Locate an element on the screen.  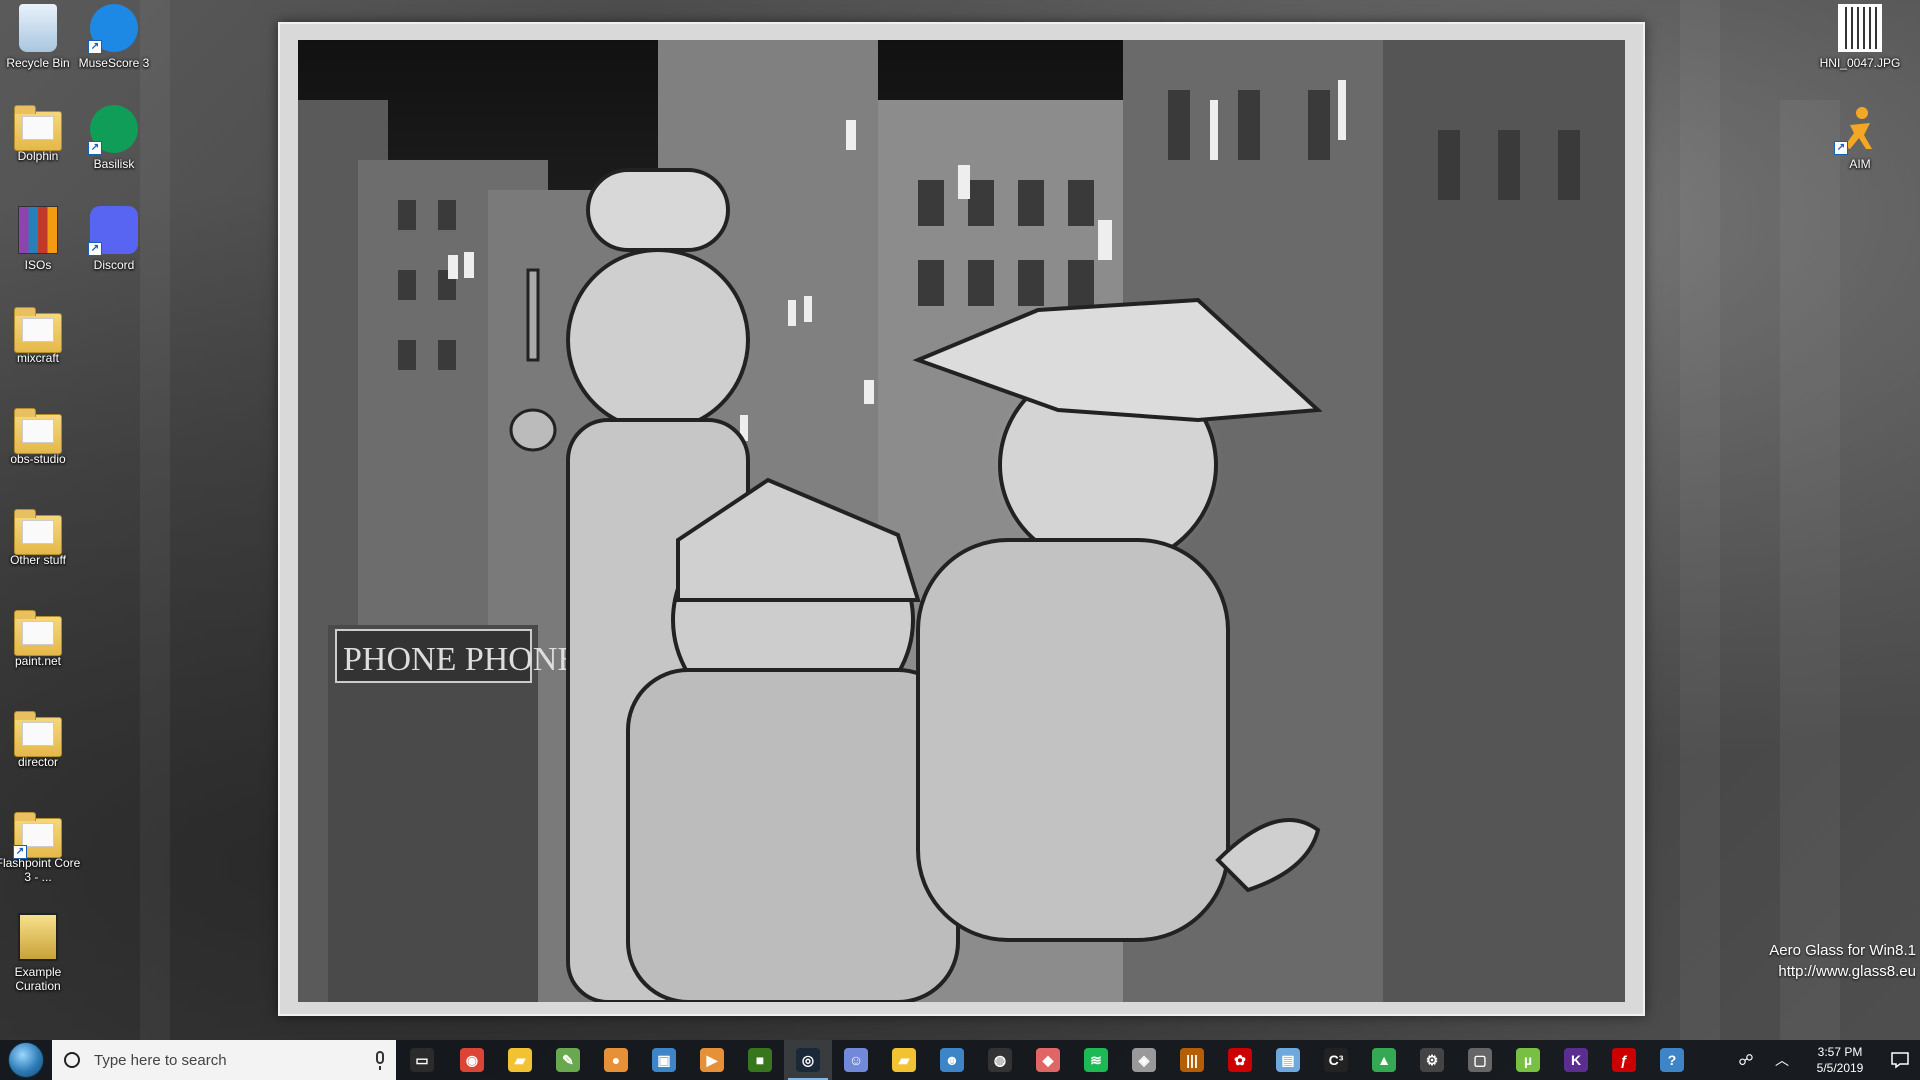
musescore-icon: ↗ is located at coordinates (113, 29).